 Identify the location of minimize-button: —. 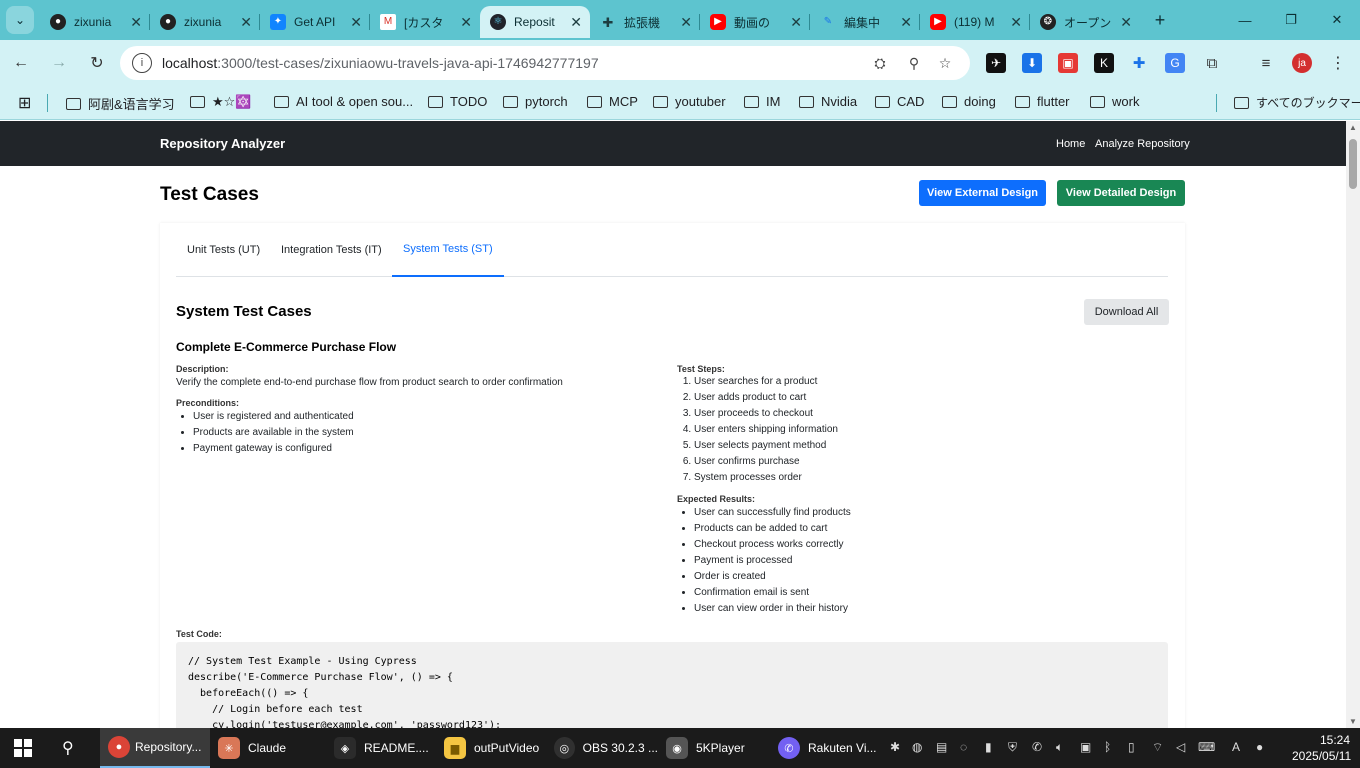
(1245, 20).